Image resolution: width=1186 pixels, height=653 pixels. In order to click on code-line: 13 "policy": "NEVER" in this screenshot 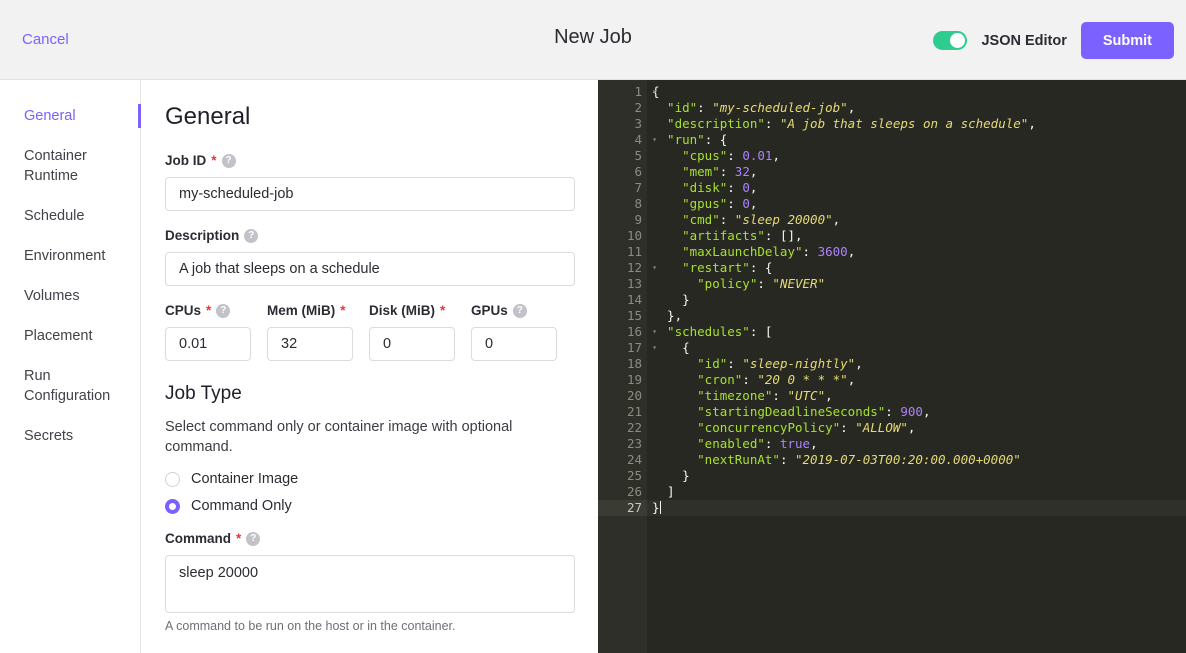, I will do `click(892, 284)`.